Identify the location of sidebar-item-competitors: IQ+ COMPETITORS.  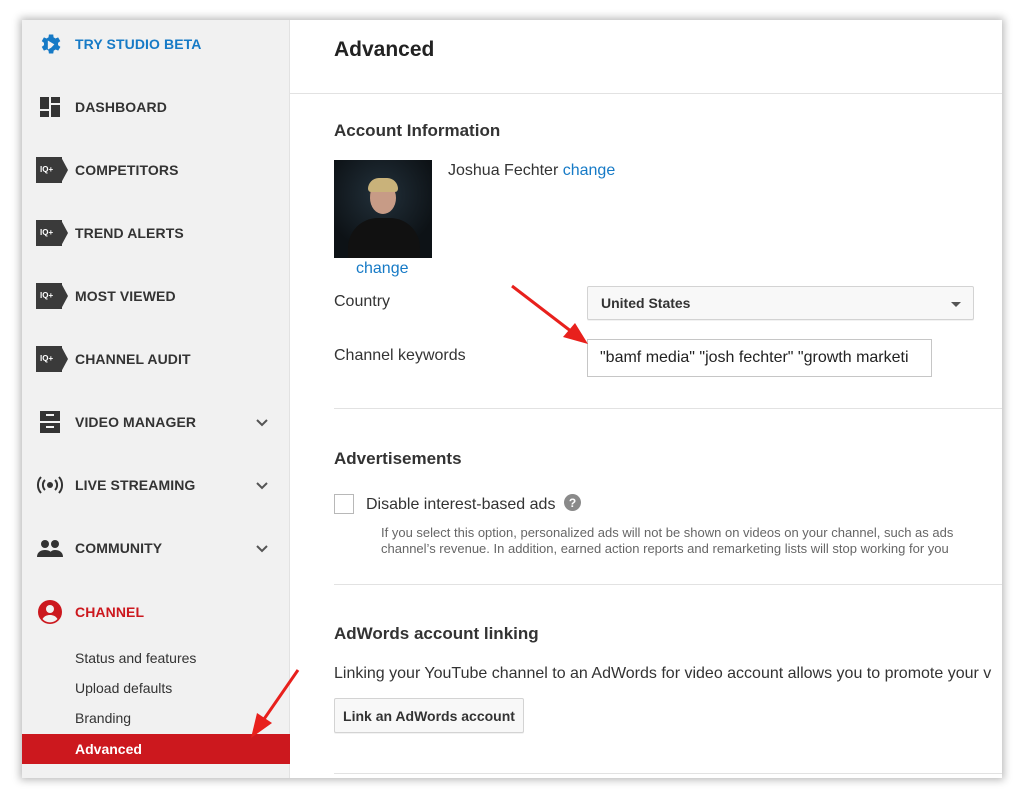
(156, 170).